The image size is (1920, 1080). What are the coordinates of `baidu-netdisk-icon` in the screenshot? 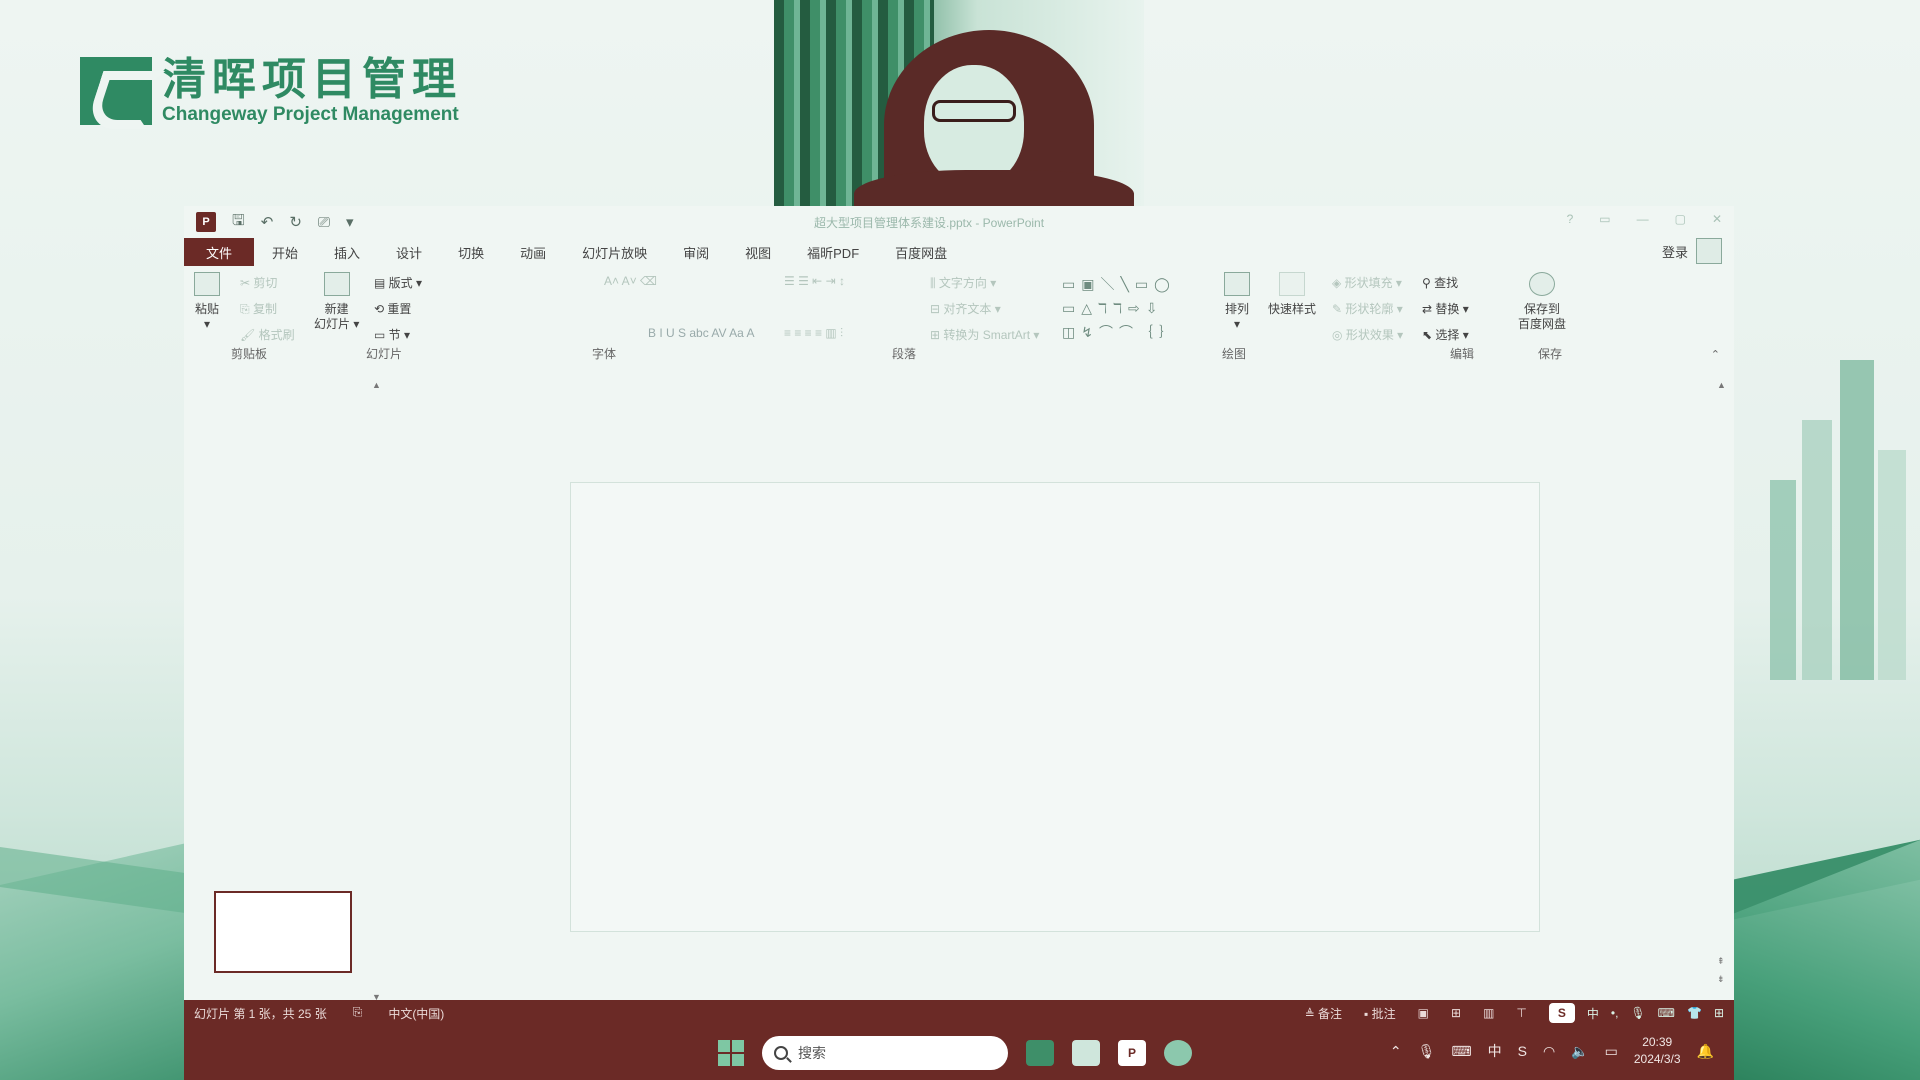 It's located at (1542, 284).